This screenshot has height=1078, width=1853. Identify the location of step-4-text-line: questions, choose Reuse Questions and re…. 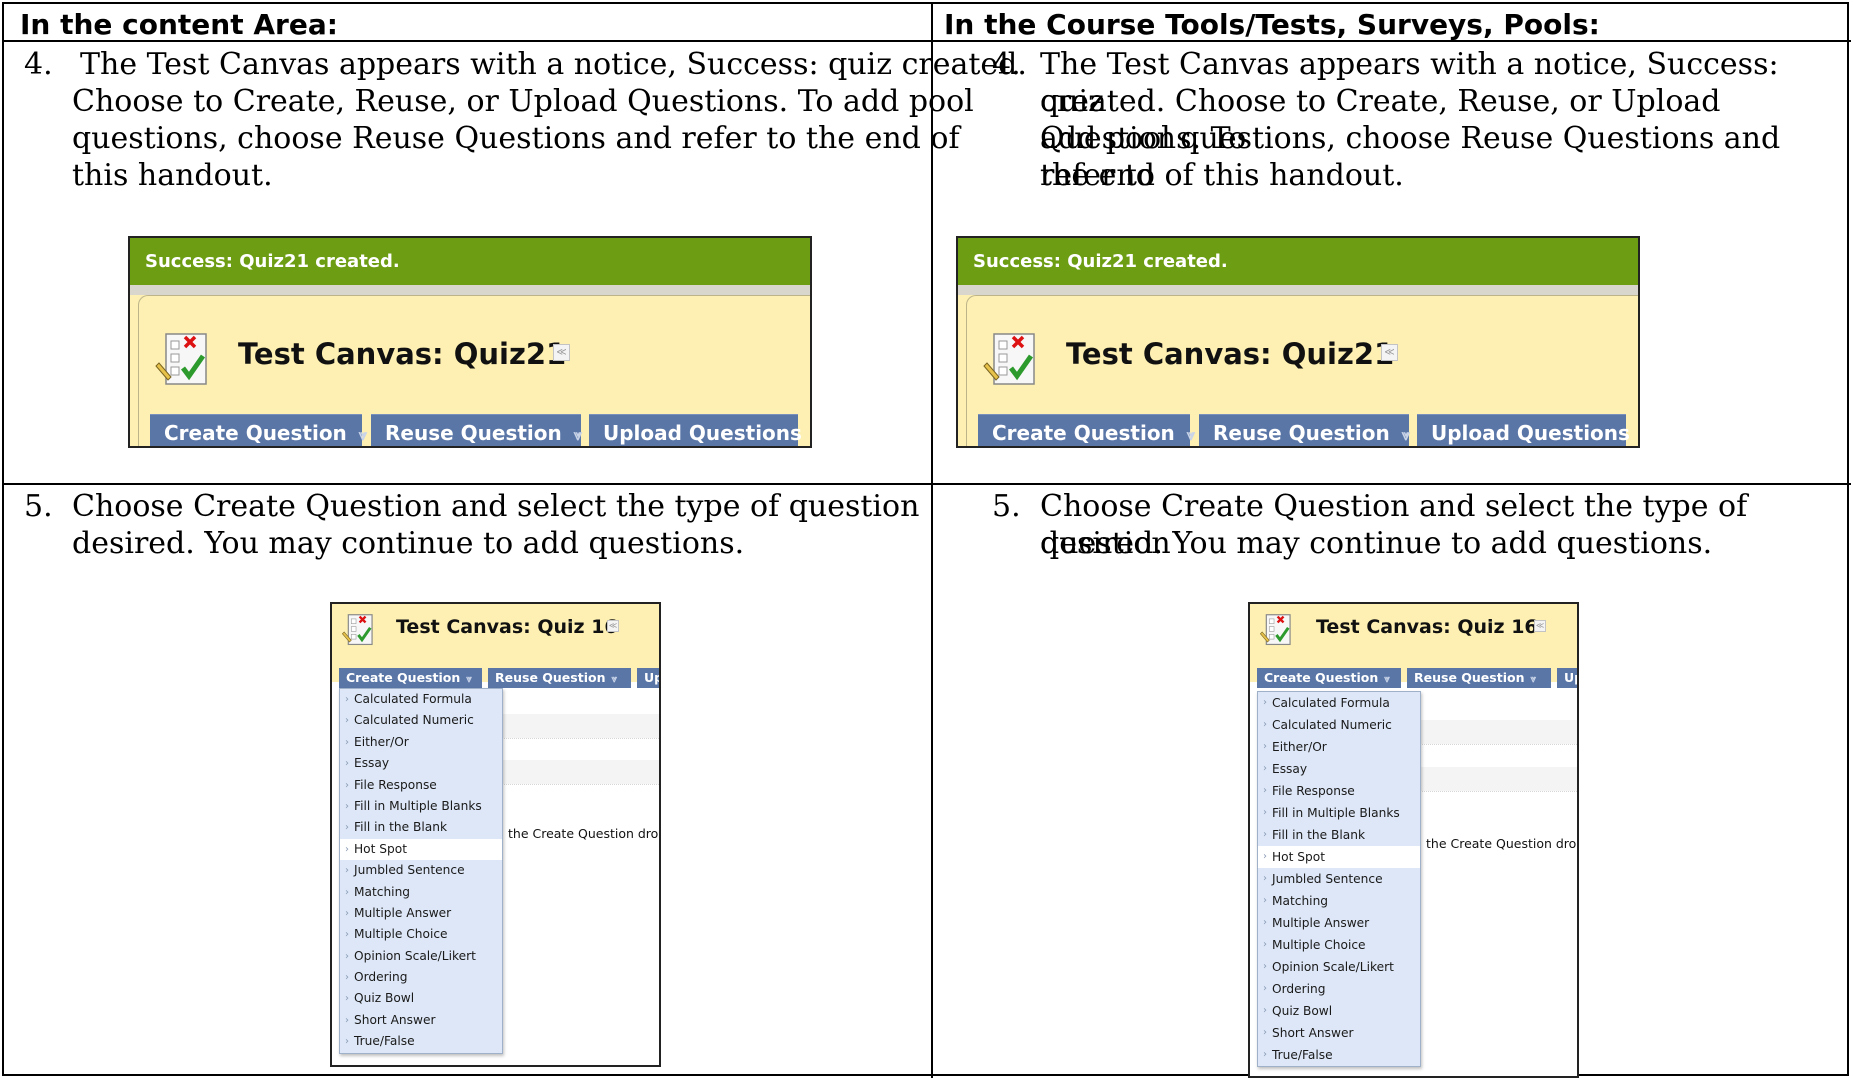
(516, 138).